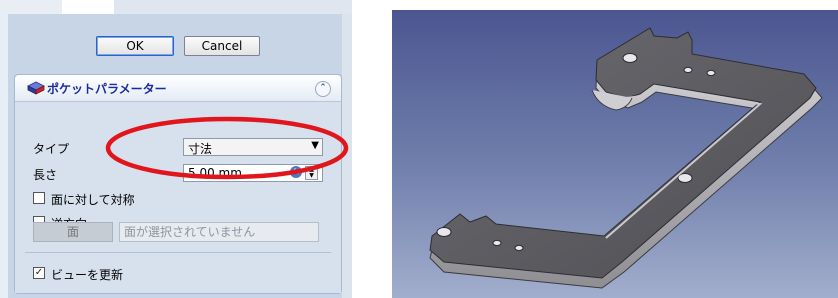 Image resolution: width=838 pixels, height=298 pixels. Describe the element at coordinates (178, 252) in the screenshot. I see `divider` at that location.